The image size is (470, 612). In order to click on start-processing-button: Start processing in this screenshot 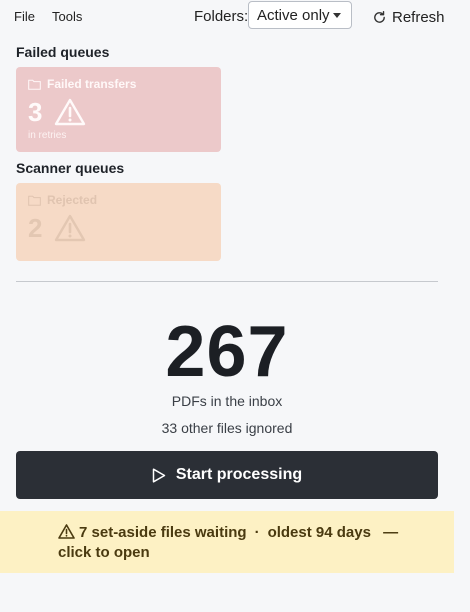, I will do `click(227, 475)`.